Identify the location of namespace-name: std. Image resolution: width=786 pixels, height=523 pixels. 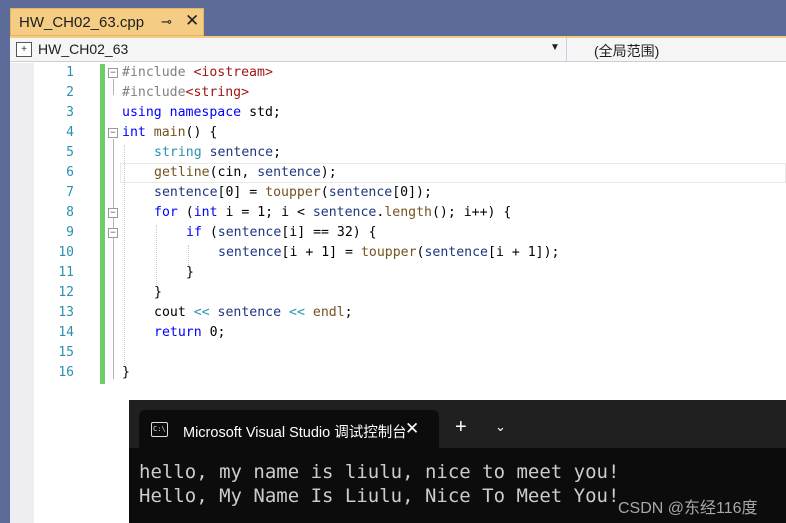
(261, 112).